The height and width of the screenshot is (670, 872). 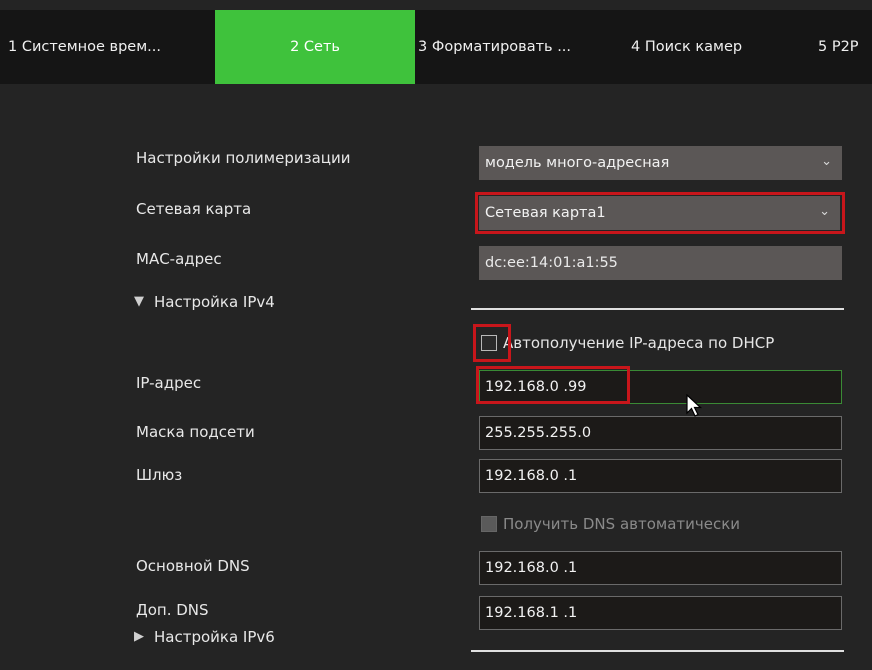 What do you see at coordinates (657, 309) in the screenshot?
I see `ipv4-divider` at bounding box center [657, 309].